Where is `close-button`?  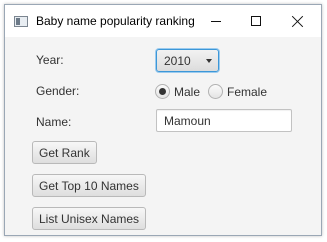
close-button is located at coordinates (297, 21).